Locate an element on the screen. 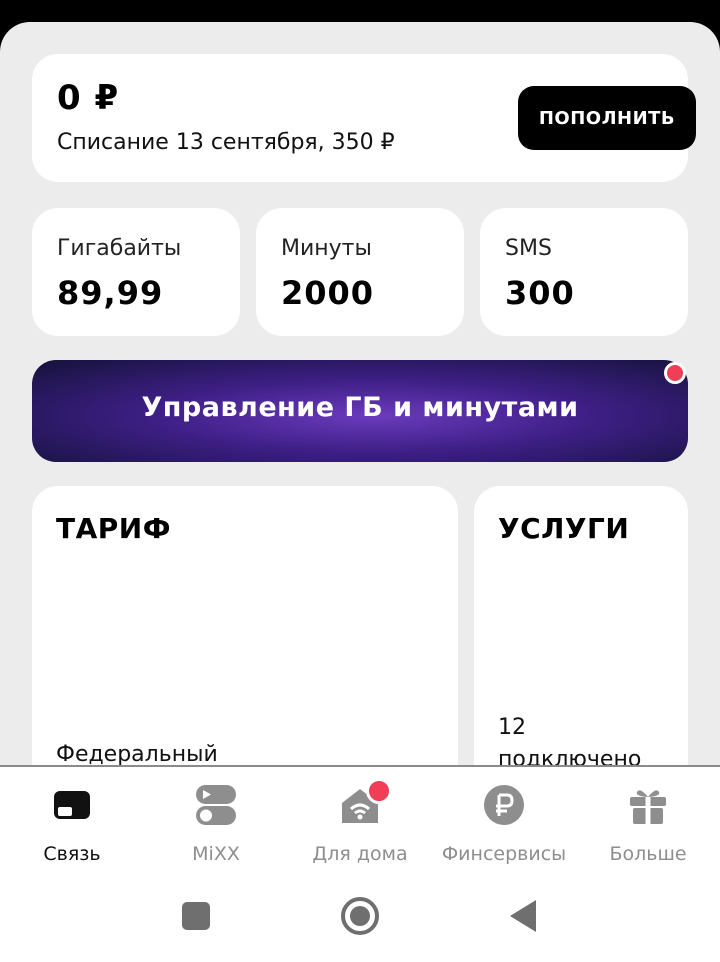  notification-dot is located at coordinates (675, 373).